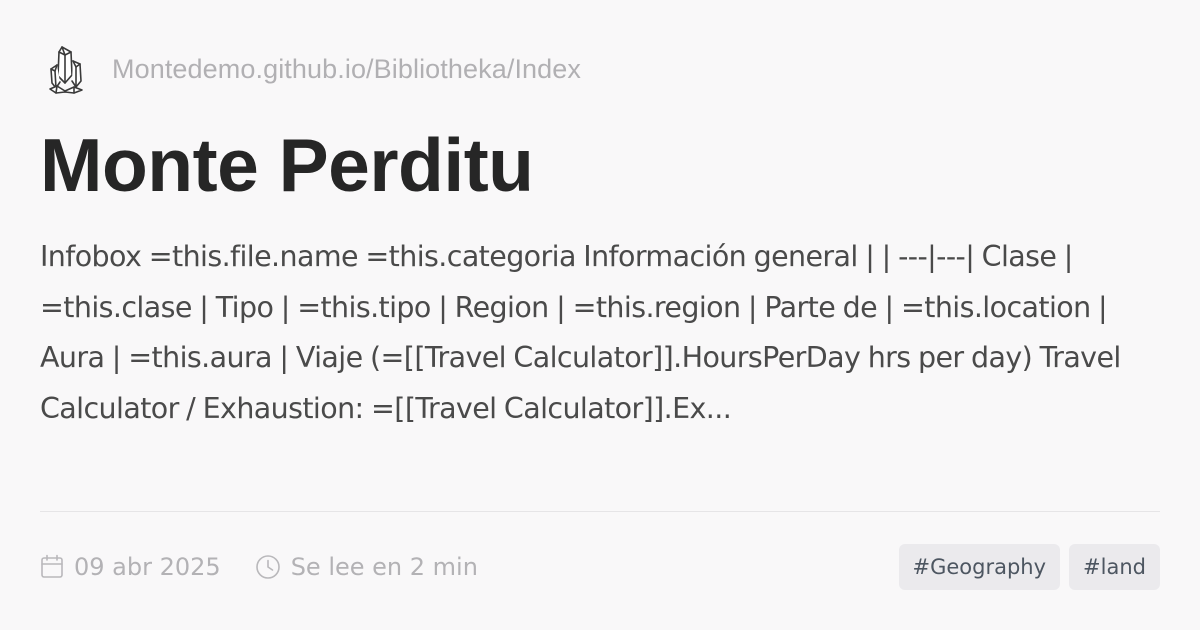  Describe the element at coordinates (346, 69) in the screenshot. I see `site-url: Montedemo.github.io/Bibliotheka/Index` at that location.